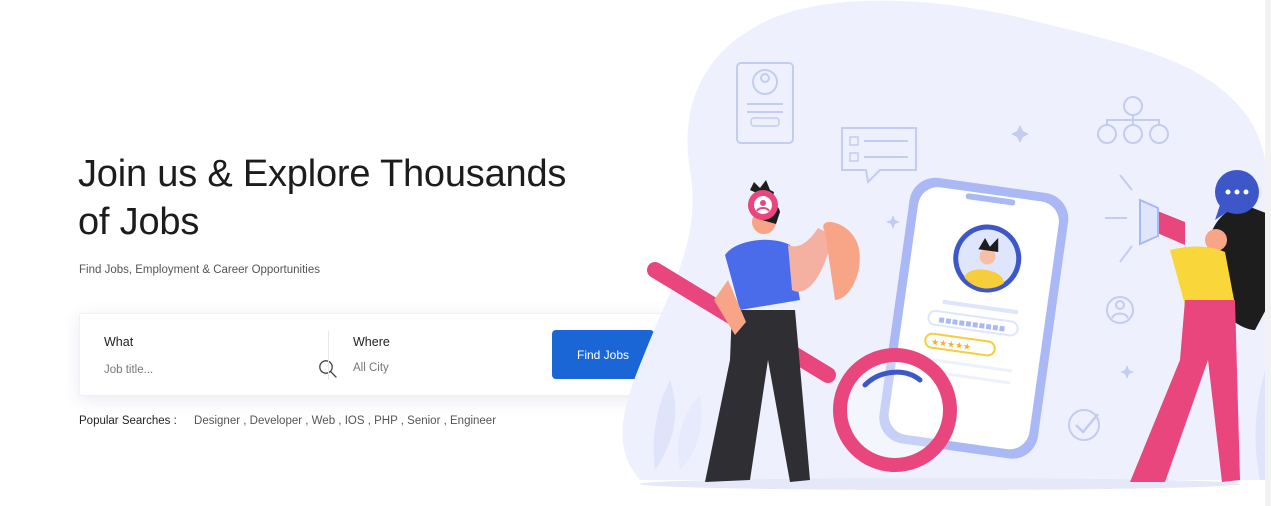  What do you see at coordinates (358, 198) in the screenshot?
I see `hero-title: Join us & Explore Thousands of Jobs` at bounding box center [358, 198].